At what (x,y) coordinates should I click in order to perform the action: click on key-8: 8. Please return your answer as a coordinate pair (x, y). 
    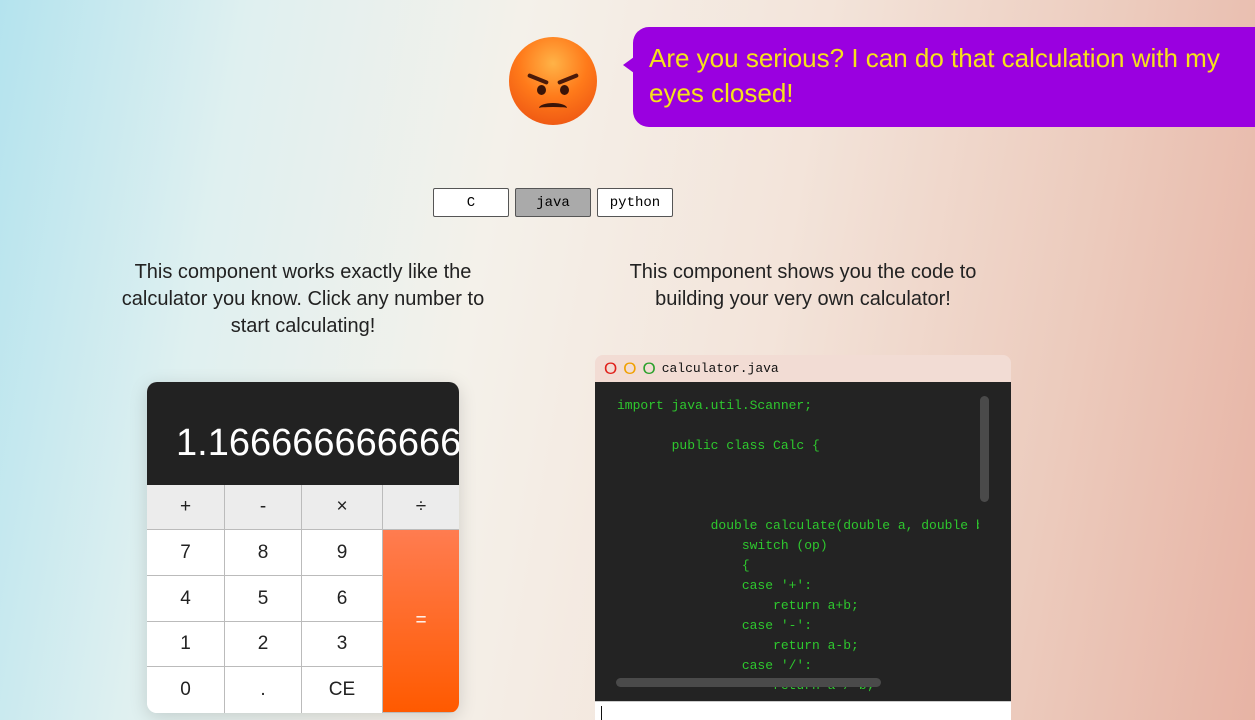
    Looking at the image, I should click on (263, 553).